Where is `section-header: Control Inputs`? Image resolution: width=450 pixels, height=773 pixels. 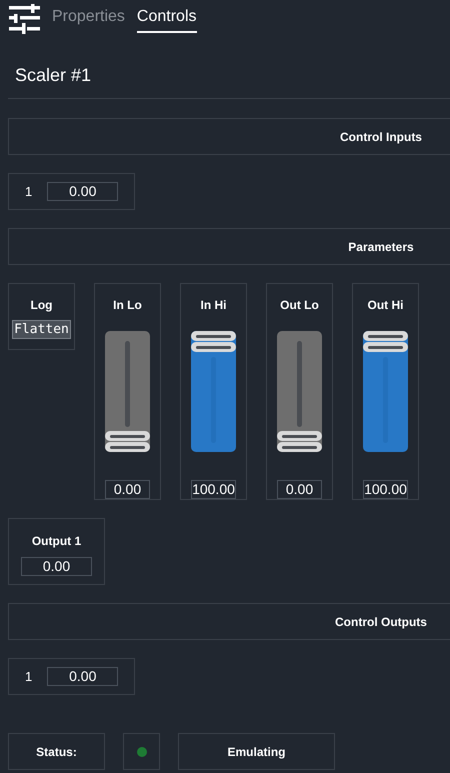 section-header: Control Inputs is located at coordinates (229, 136).